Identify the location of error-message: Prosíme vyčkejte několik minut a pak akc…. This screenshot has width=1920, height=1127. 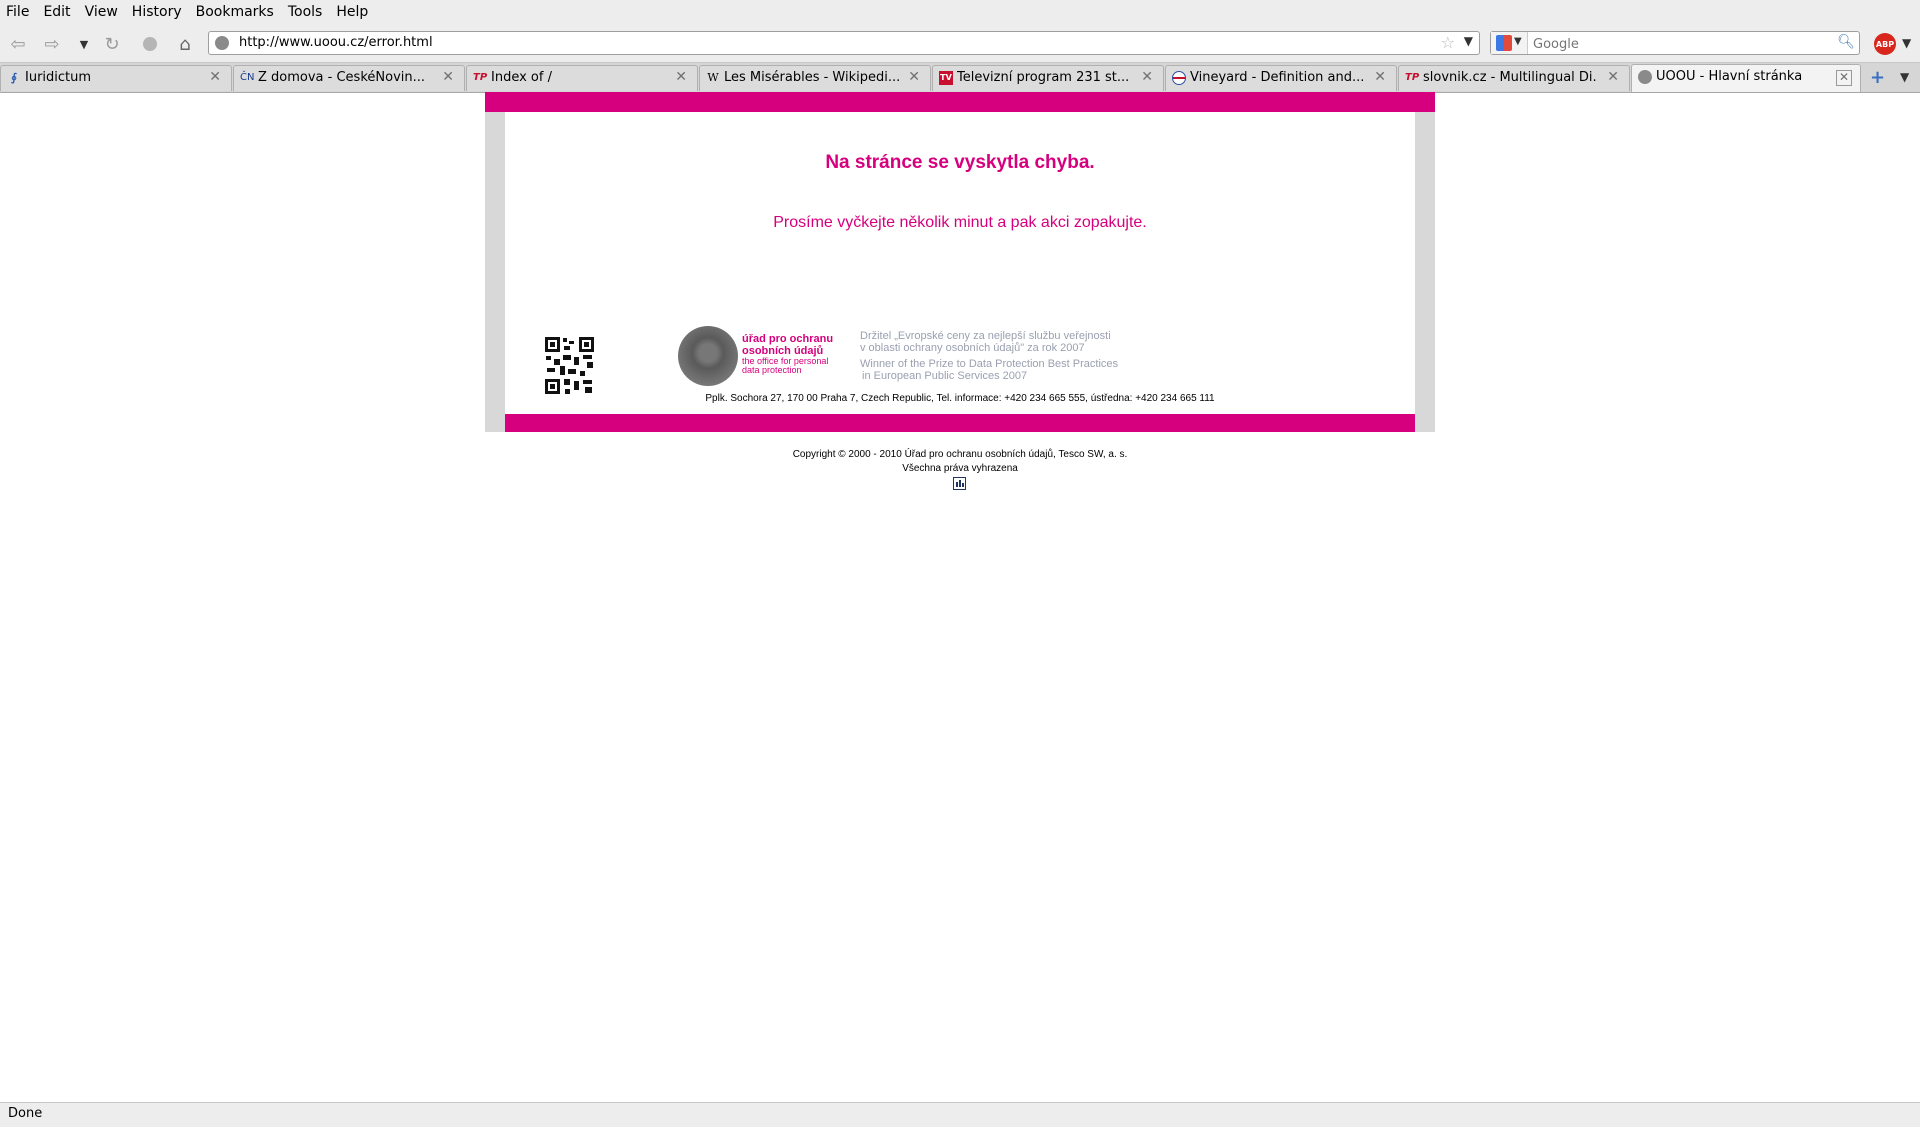
(960, 222).